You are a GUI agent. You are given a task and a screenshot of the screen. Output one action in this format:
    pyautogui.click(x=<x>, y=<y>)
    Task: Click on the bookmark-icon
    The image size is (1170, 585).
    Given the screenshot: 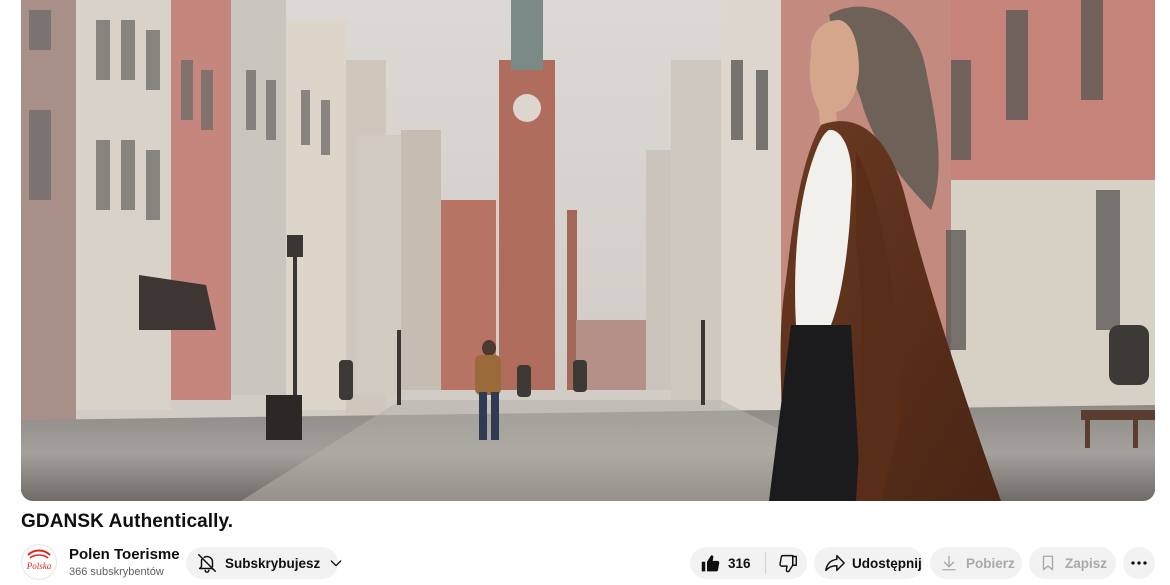 What is the action you would take?
    pyautogui.click(x=1048, y=563)
    